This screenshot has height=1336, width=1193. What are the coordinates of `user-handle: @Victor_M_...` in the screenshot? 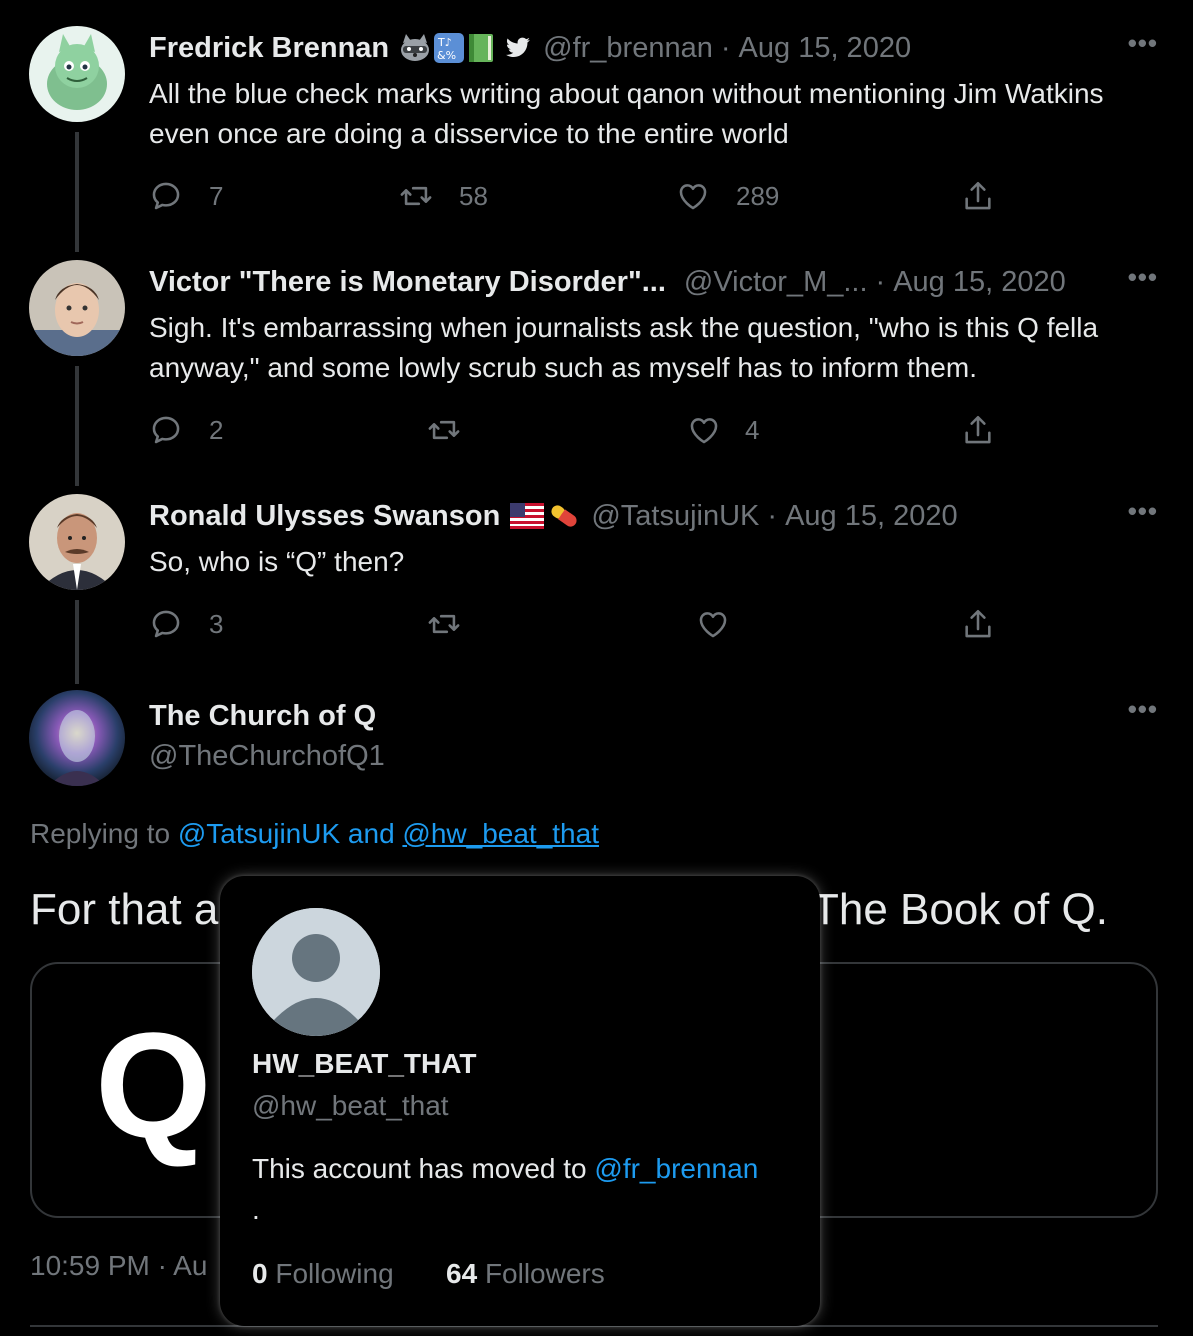 It's located at (776, 282).